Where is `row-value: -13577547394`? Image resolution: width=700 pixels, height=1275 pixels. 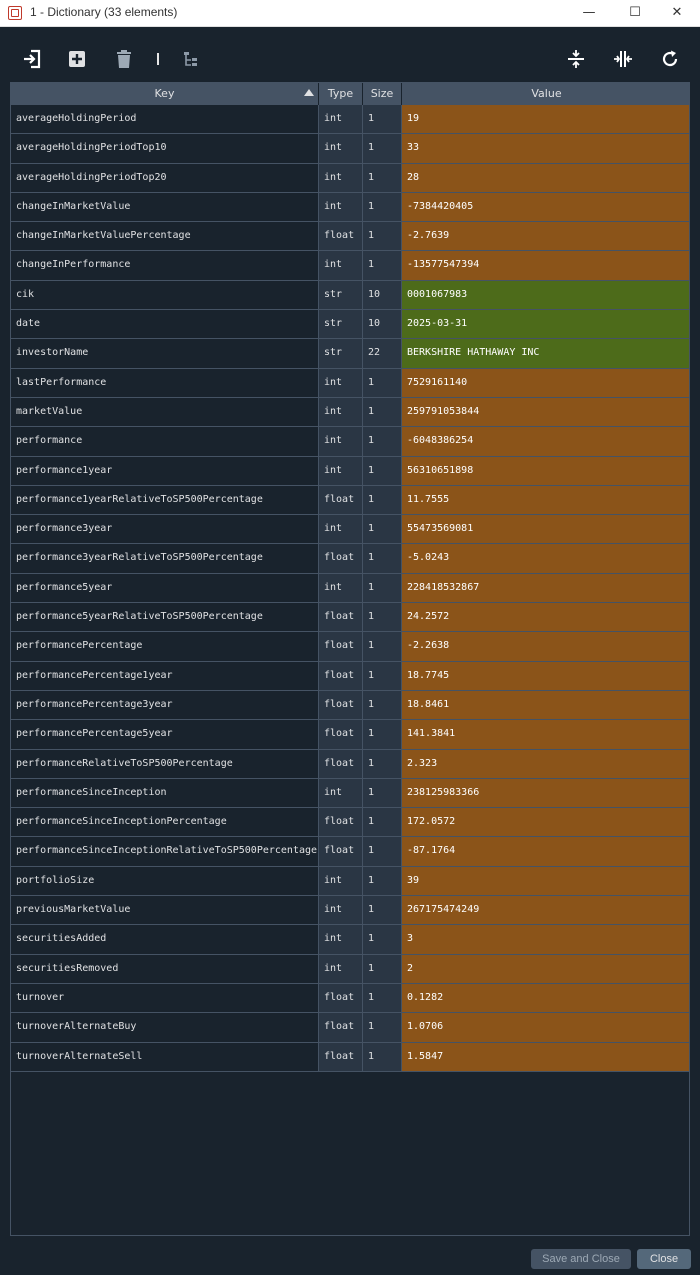
row-value: -13577547394 is located at coordinates (545, 265).